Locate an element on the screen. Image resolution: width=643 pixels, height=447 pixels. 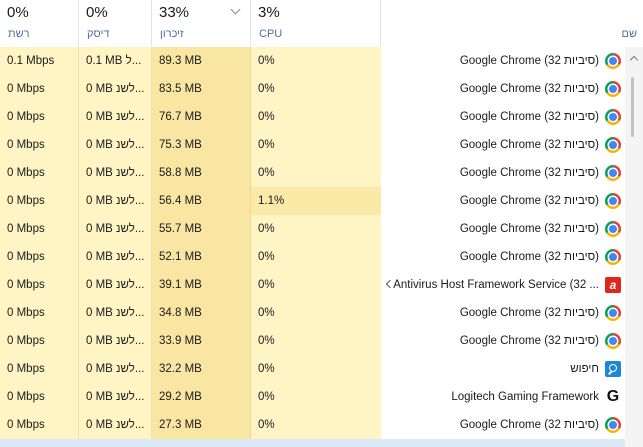
cpu-percent: 3% is located at coordinates (269, 12).